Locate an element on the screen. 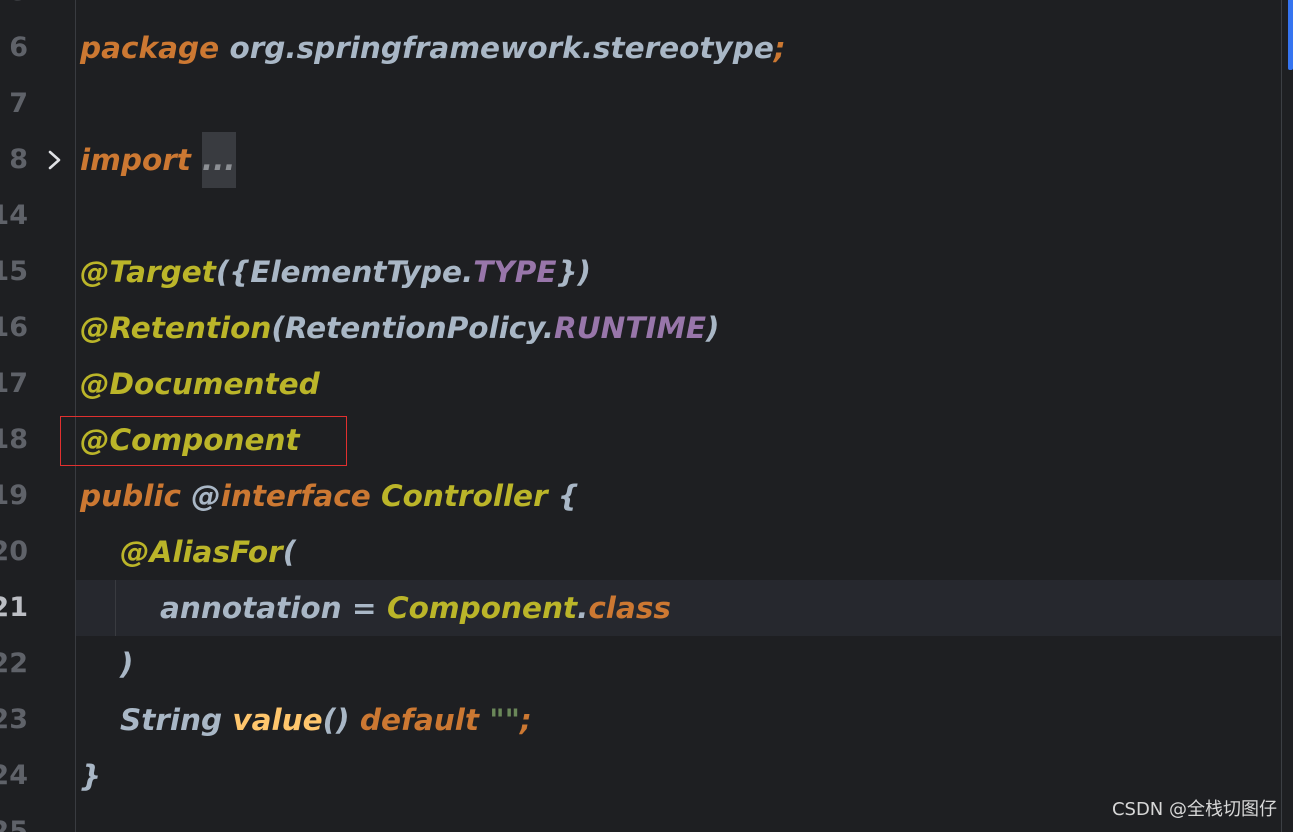 This screenshot has height=832, width=1293. line-number: 15 is located at coordinates (14, 272).